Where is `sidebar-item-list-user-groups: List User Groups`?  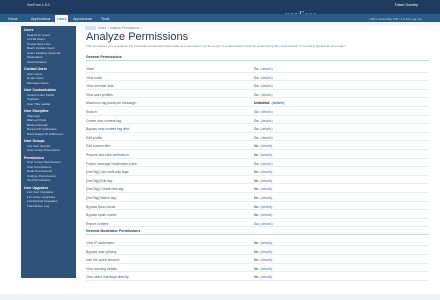
sidebar-item-list-user-groups: List User Groups is located at coordinates (38, 146).